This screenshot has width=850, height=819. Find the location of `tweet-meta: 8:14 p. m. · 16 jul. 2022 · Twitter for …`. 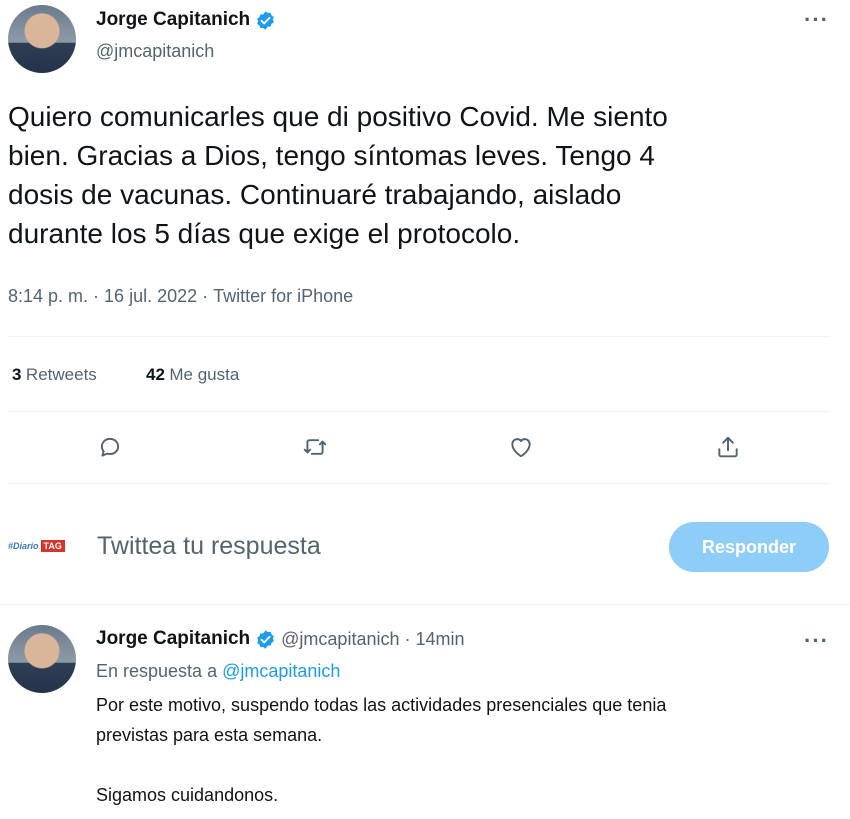

tweet-meta: 8:14 p. m. · 16 jul. 2022 · Twitter for … is located at coordinates (180, 296).